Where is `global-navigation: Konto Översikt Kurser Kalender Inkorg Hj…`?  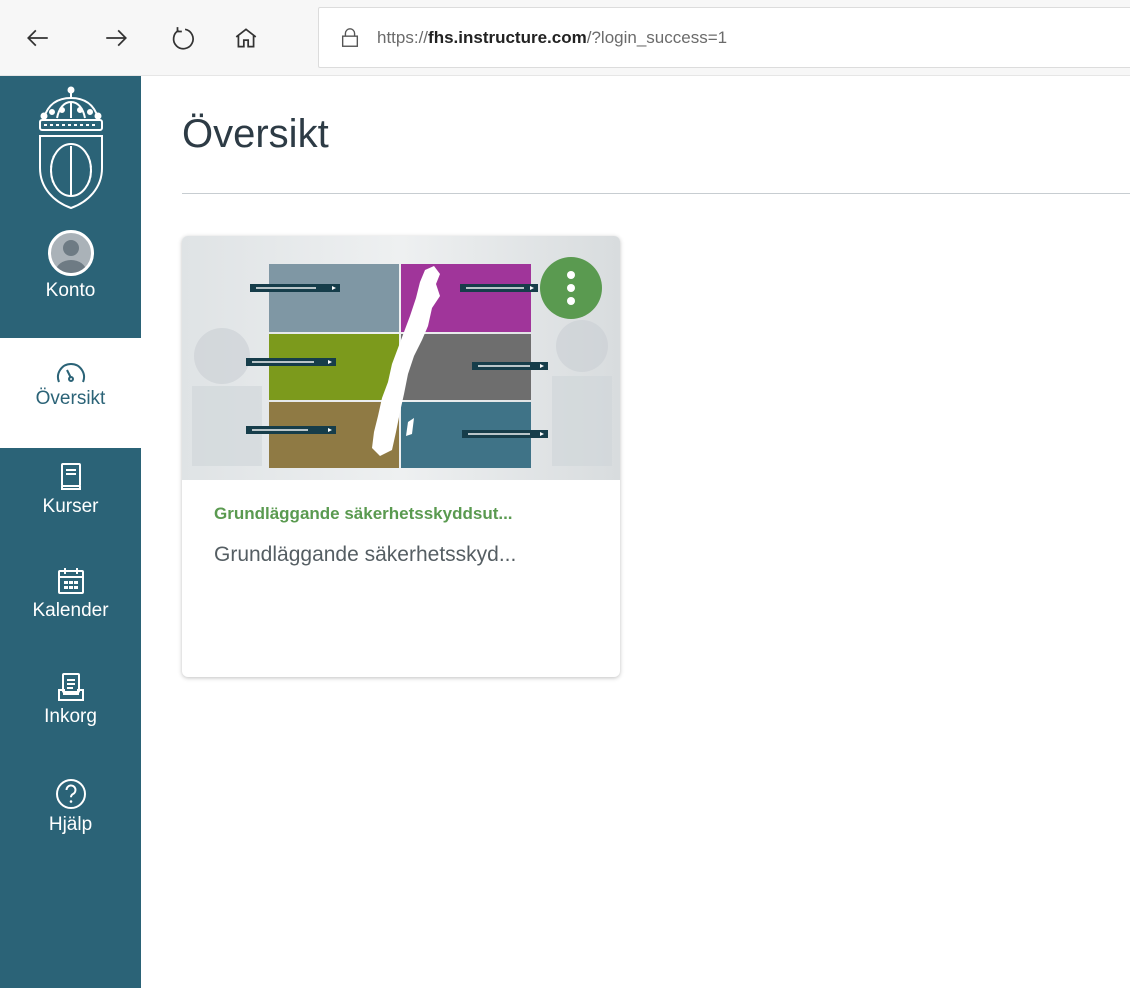
global-navigation: Konto Översikt Kurser Kalender Inkorg Hj… is located at coordinates (70, 532).